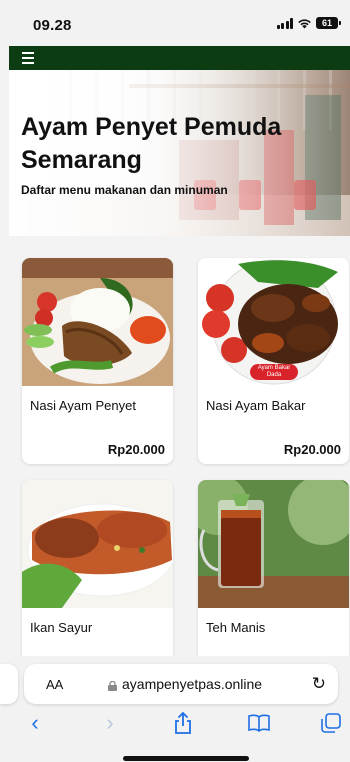 The image size is (350, 762). Describe the element at coordinates (112, 684) in the screenshot. I see `lock-icon` at that location.